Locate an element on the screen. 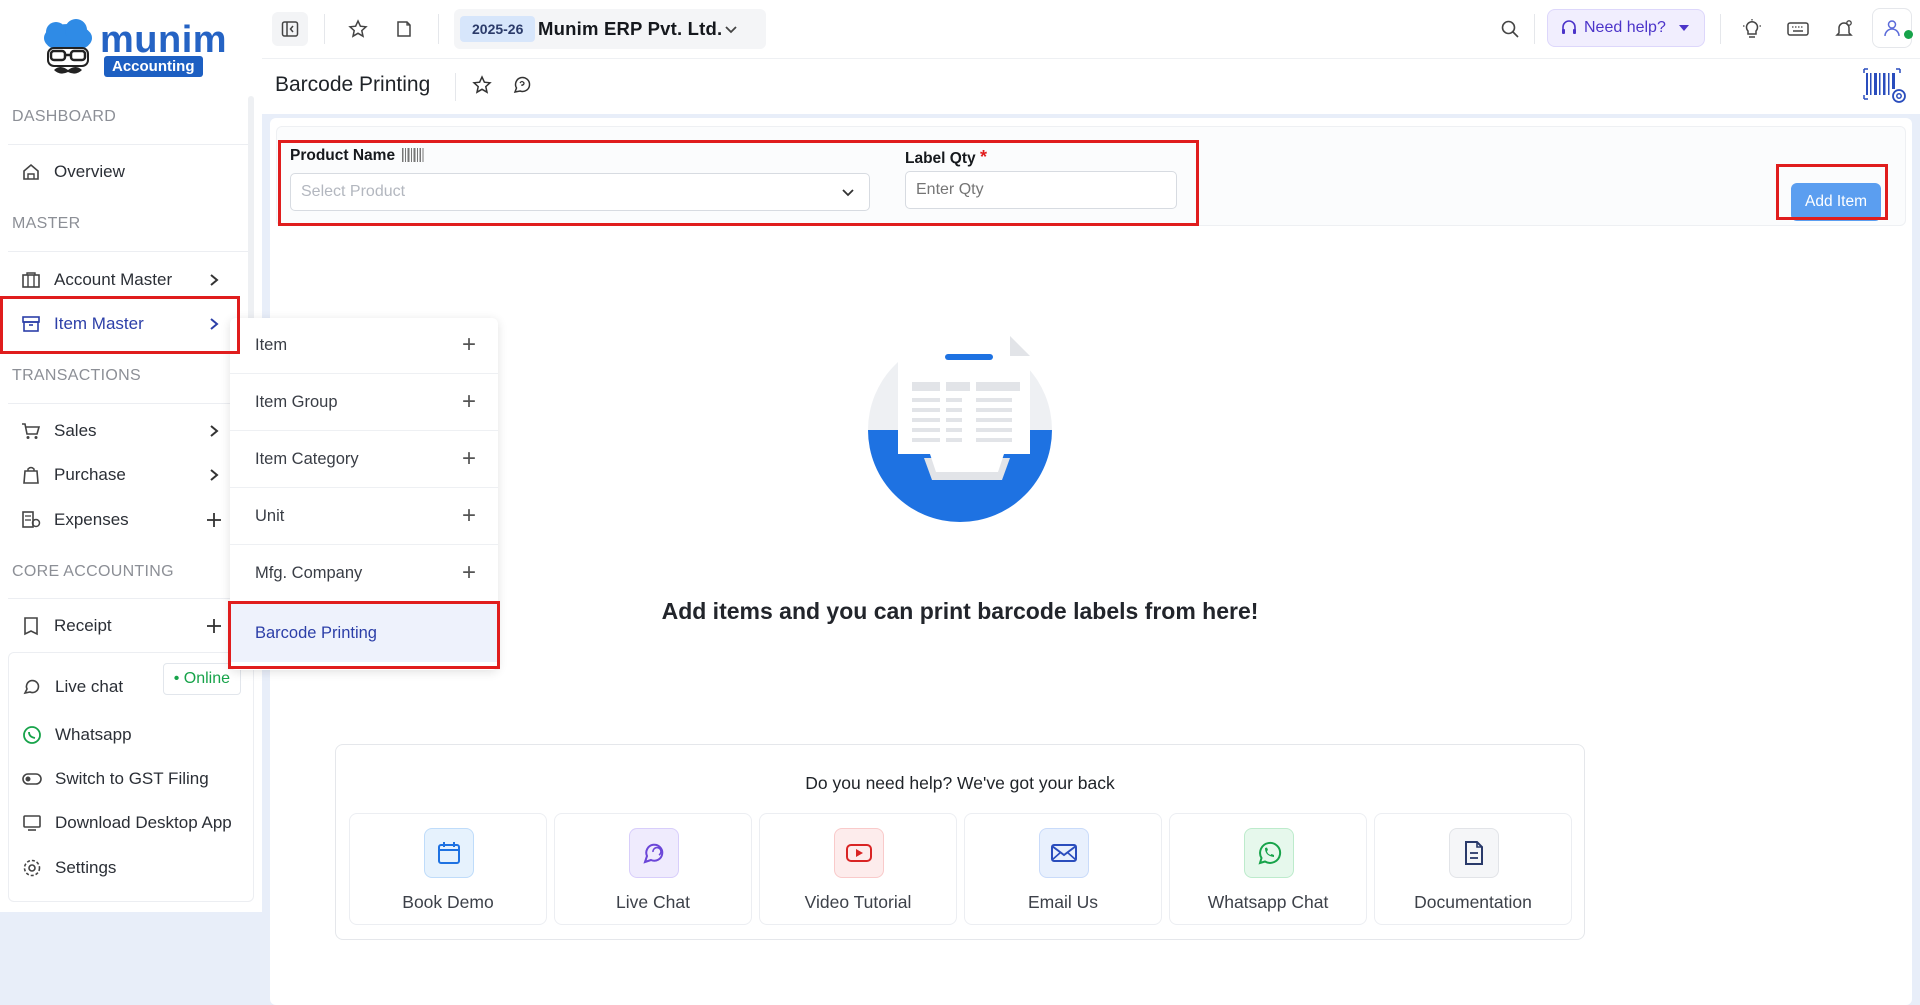 The image size is (1920, 1005). mascot-icon is located at coordinates (68, 46).